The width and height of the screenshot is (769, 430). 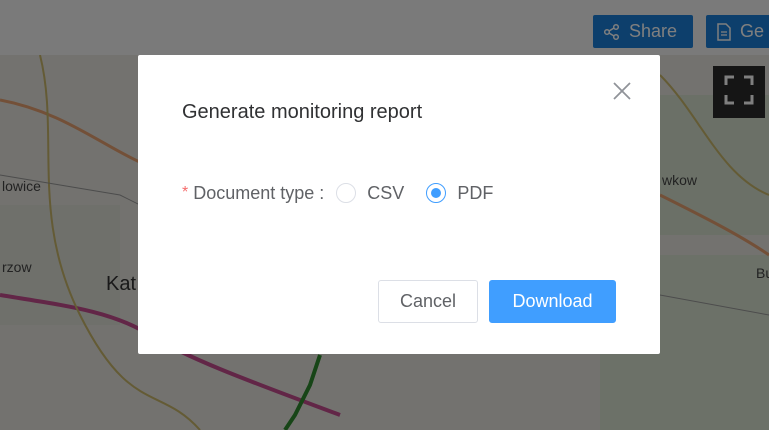 I want to click on document-type-field: * Document type : CSV PDF, so click(x=348, y=193).